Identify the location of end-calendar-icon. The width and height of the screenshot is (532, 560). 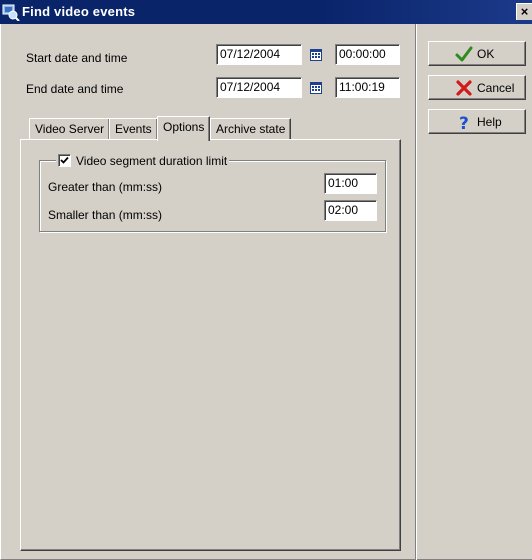
(316, 88).